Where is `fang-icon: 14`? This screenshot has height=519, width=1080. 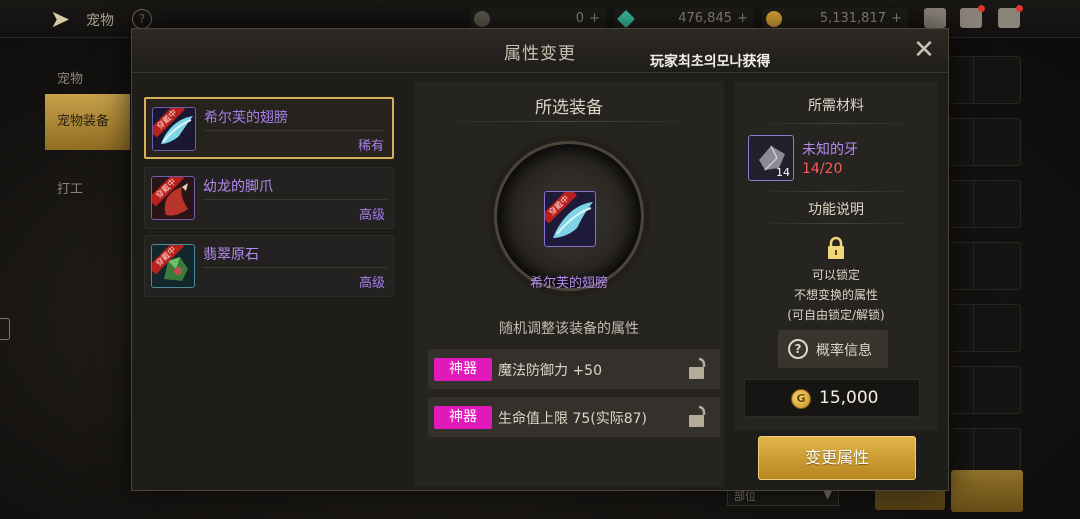
fang-icon: 14 is located at coordinates (771, 158).